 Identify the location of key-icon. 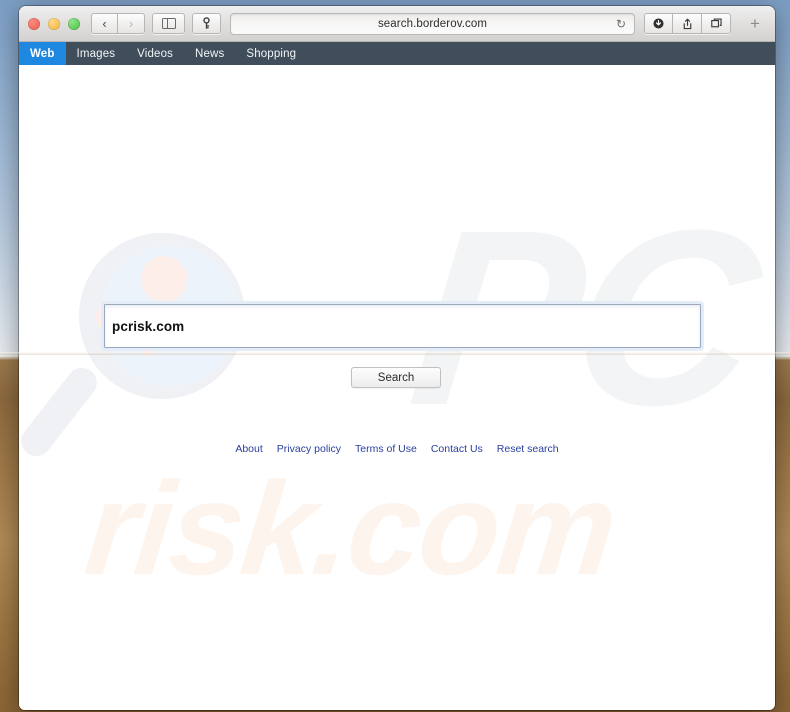
(206, 23).